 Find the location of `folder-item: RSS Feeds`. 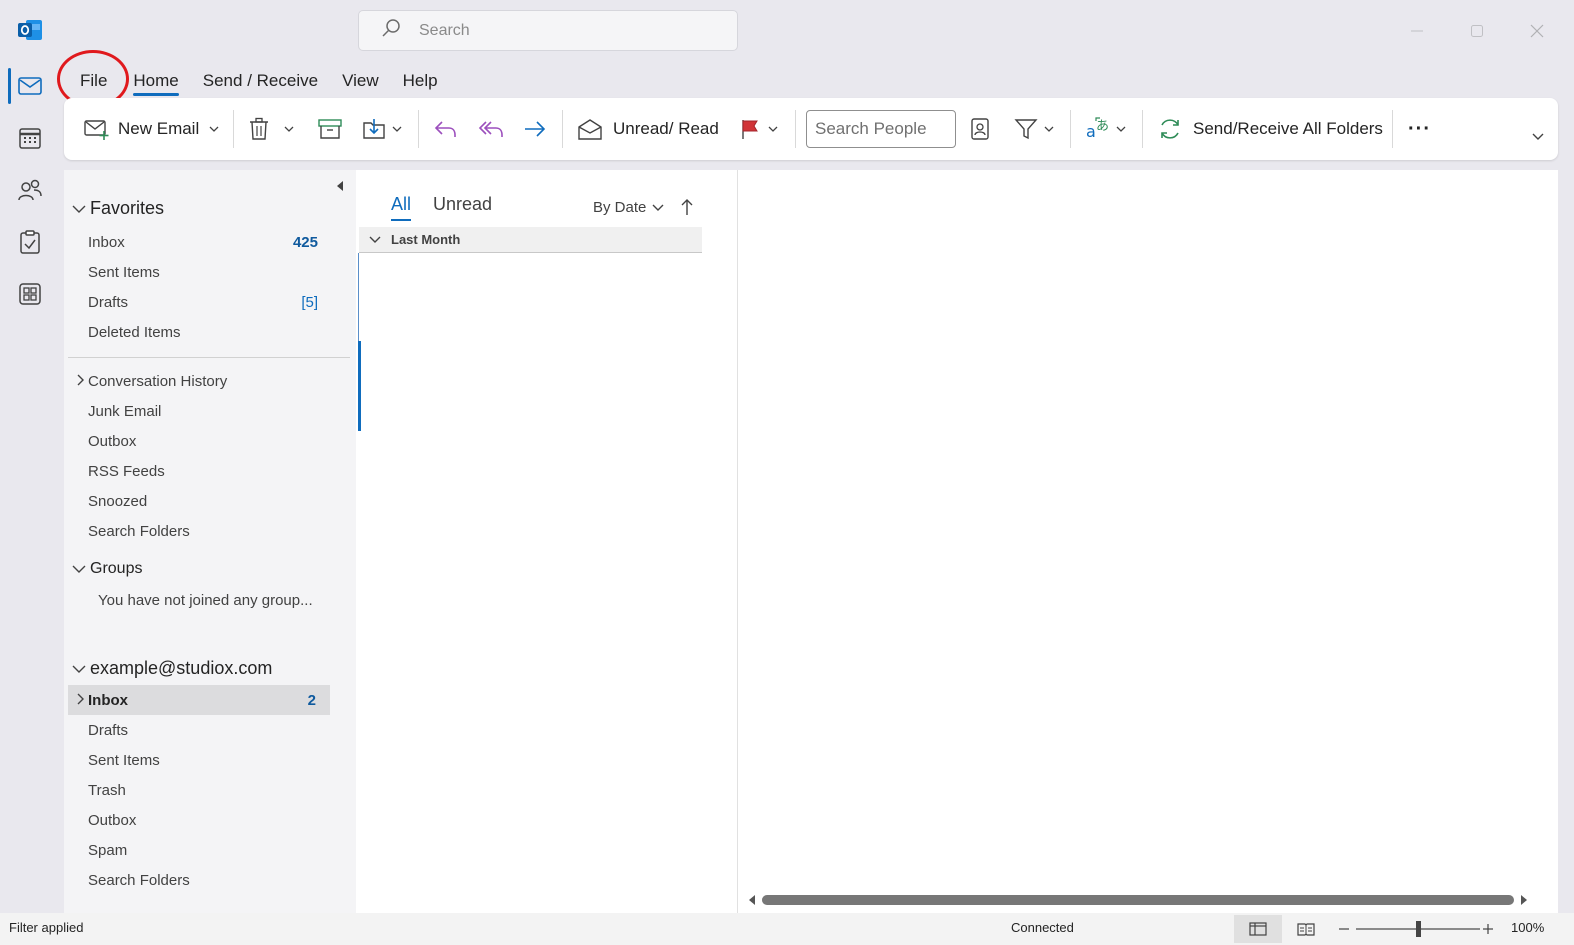

folder-item: RSS Feeds is located at coordinates (208, 471).